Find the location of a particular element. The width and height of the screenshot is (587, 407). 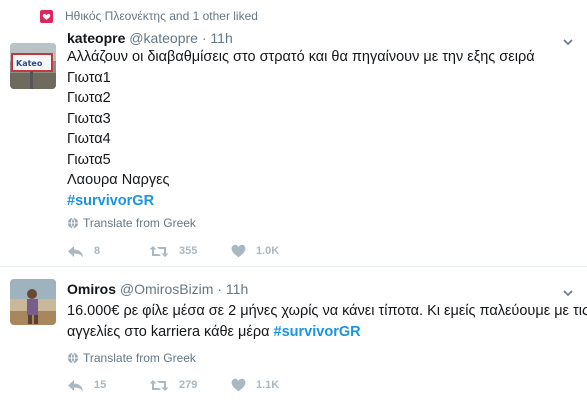

tweet-actions: 15 279 1.1K is located at coordinates (189, 385).